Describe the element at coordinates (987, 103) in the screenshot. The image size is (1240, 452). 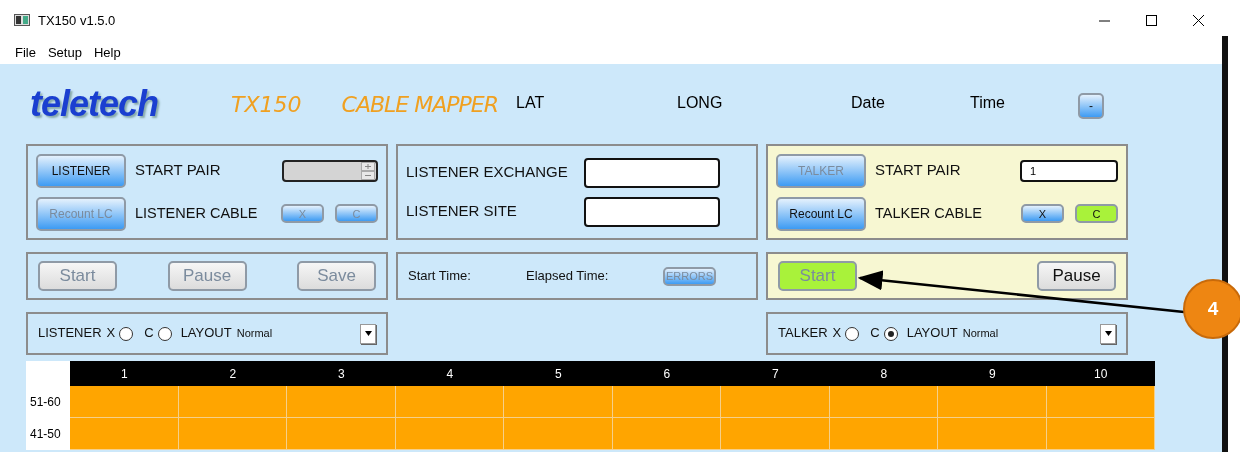
I see `header-field-label: Time` at that location.